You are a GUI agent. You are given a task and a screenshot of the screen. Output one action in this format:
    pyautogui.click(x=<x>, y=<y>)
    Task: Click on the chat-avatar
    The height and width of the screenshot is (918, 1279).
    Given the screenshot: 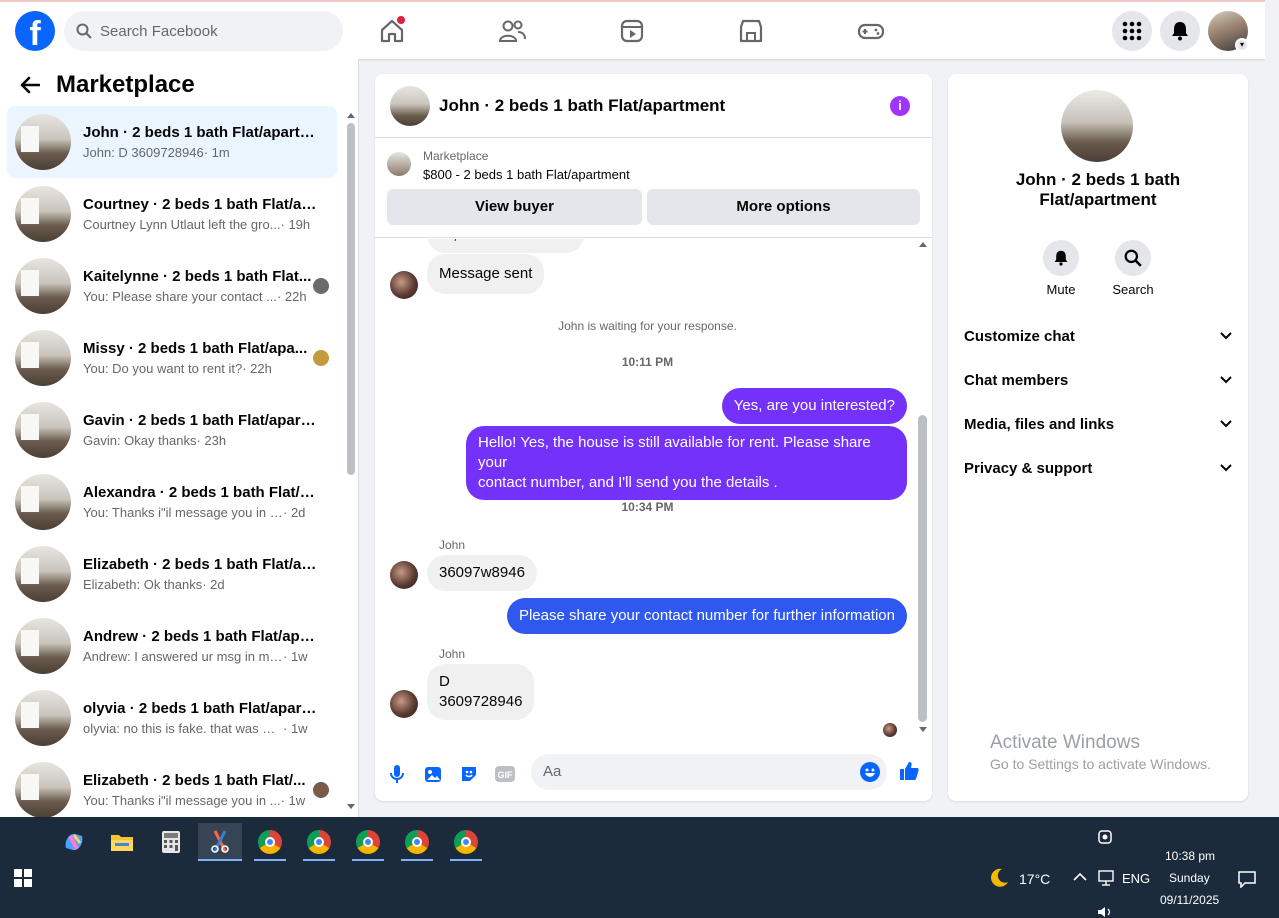 What is the action you would take?
    pyautogui.click(x=410, y=105)
    